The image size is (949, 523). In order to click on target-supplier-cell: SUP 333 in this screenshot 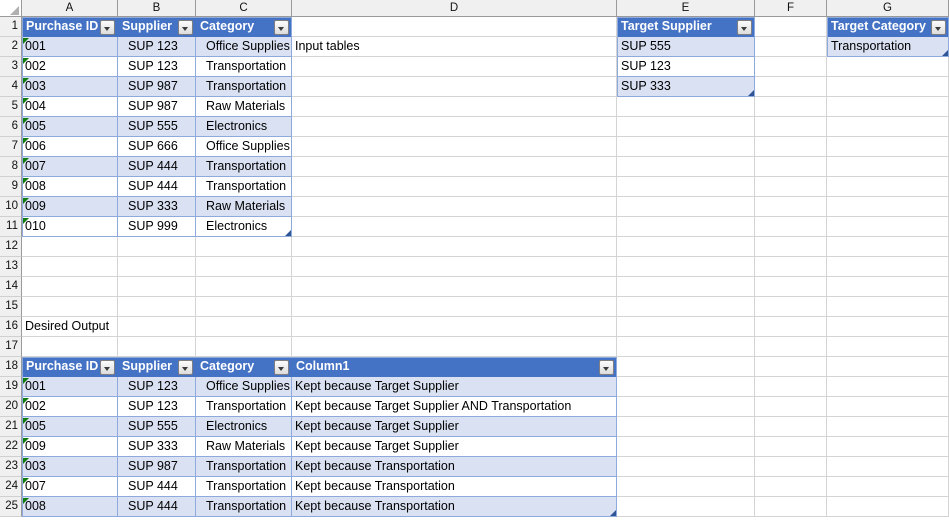, I will do `click(686, 87)`.